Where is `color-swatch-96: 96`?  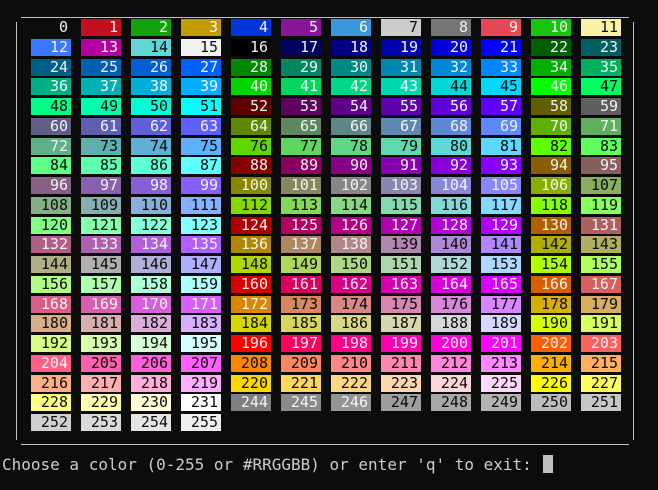
color-swatch-96: 96 is located at coordinates (51, 185).